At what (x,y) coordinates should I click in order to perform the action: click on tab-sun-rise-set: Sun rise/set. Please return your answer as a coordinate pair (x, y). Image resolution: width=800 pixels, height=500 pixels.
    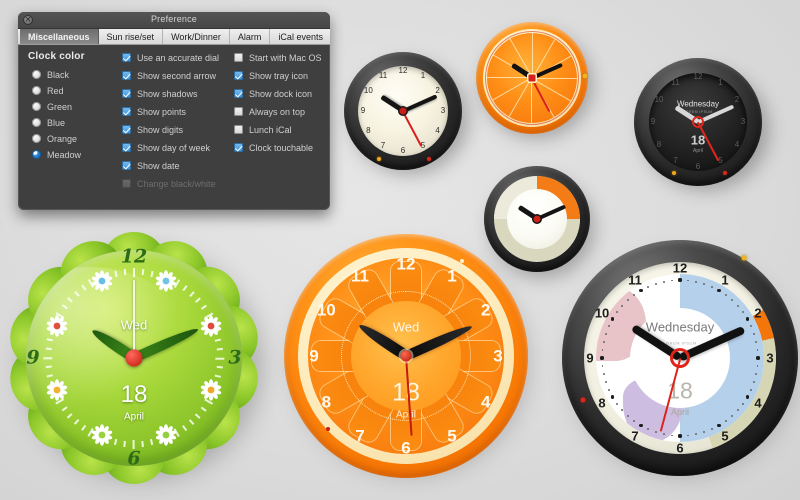
    Looking at the image, I should click on (131, 36).